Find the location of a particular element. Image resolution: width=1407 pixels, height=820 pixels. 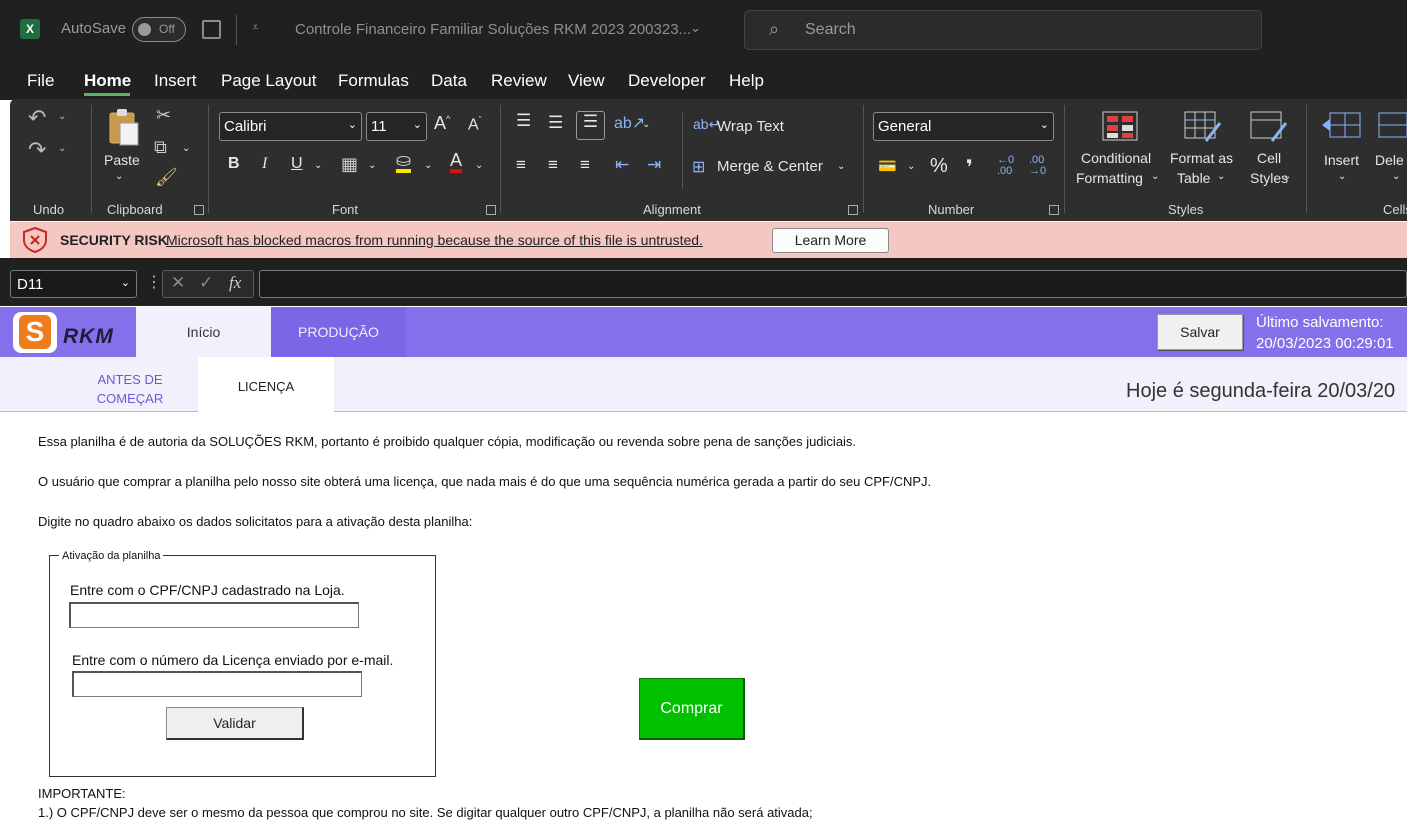

format-as-table-icon is located at coordinates (1203, 127).